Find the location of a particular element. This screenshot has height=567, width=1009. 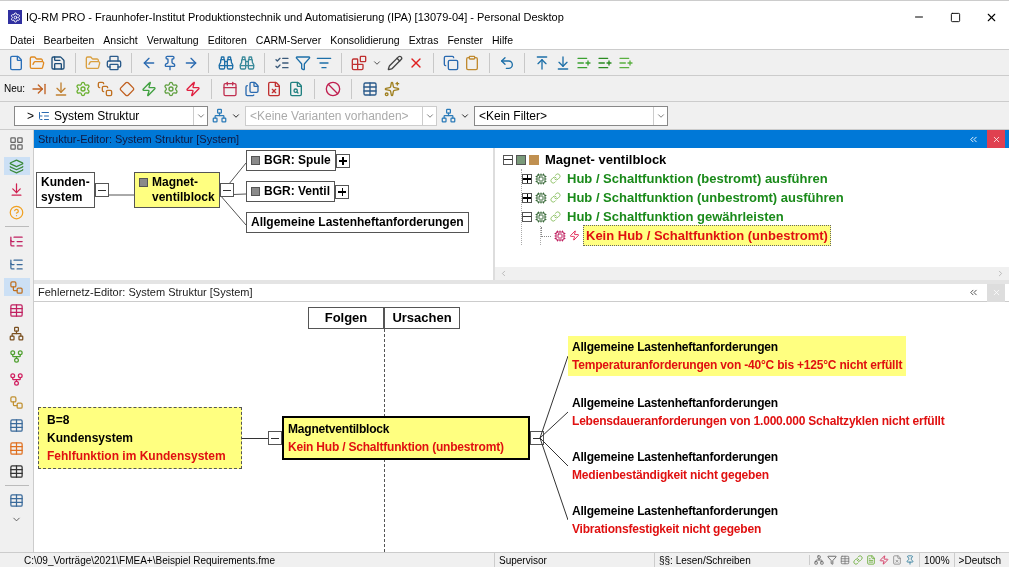

clipboard-icon is located at coordinates (472, 62).